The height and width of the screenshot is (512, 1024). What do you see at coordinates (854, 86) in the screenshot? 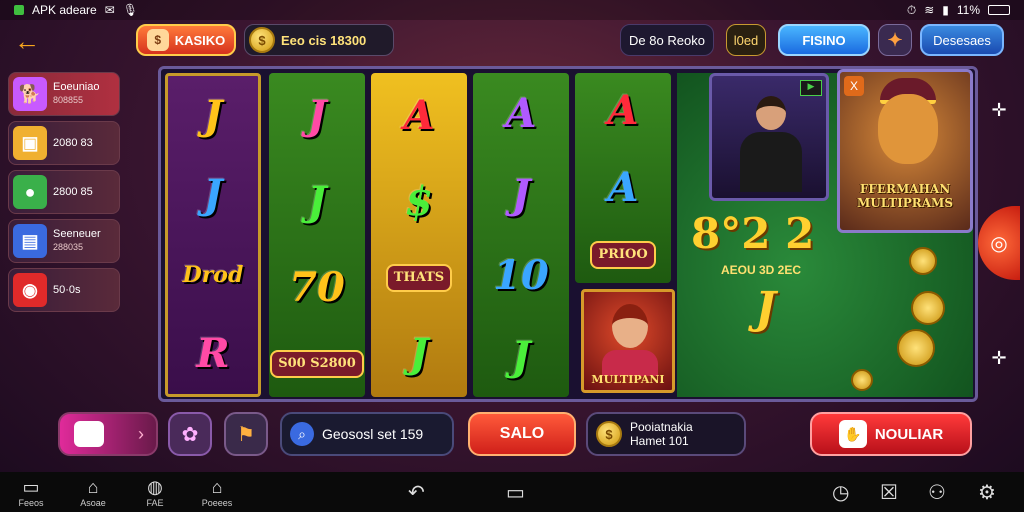
I see `close-icon: X` at bounding box center [854, 86].